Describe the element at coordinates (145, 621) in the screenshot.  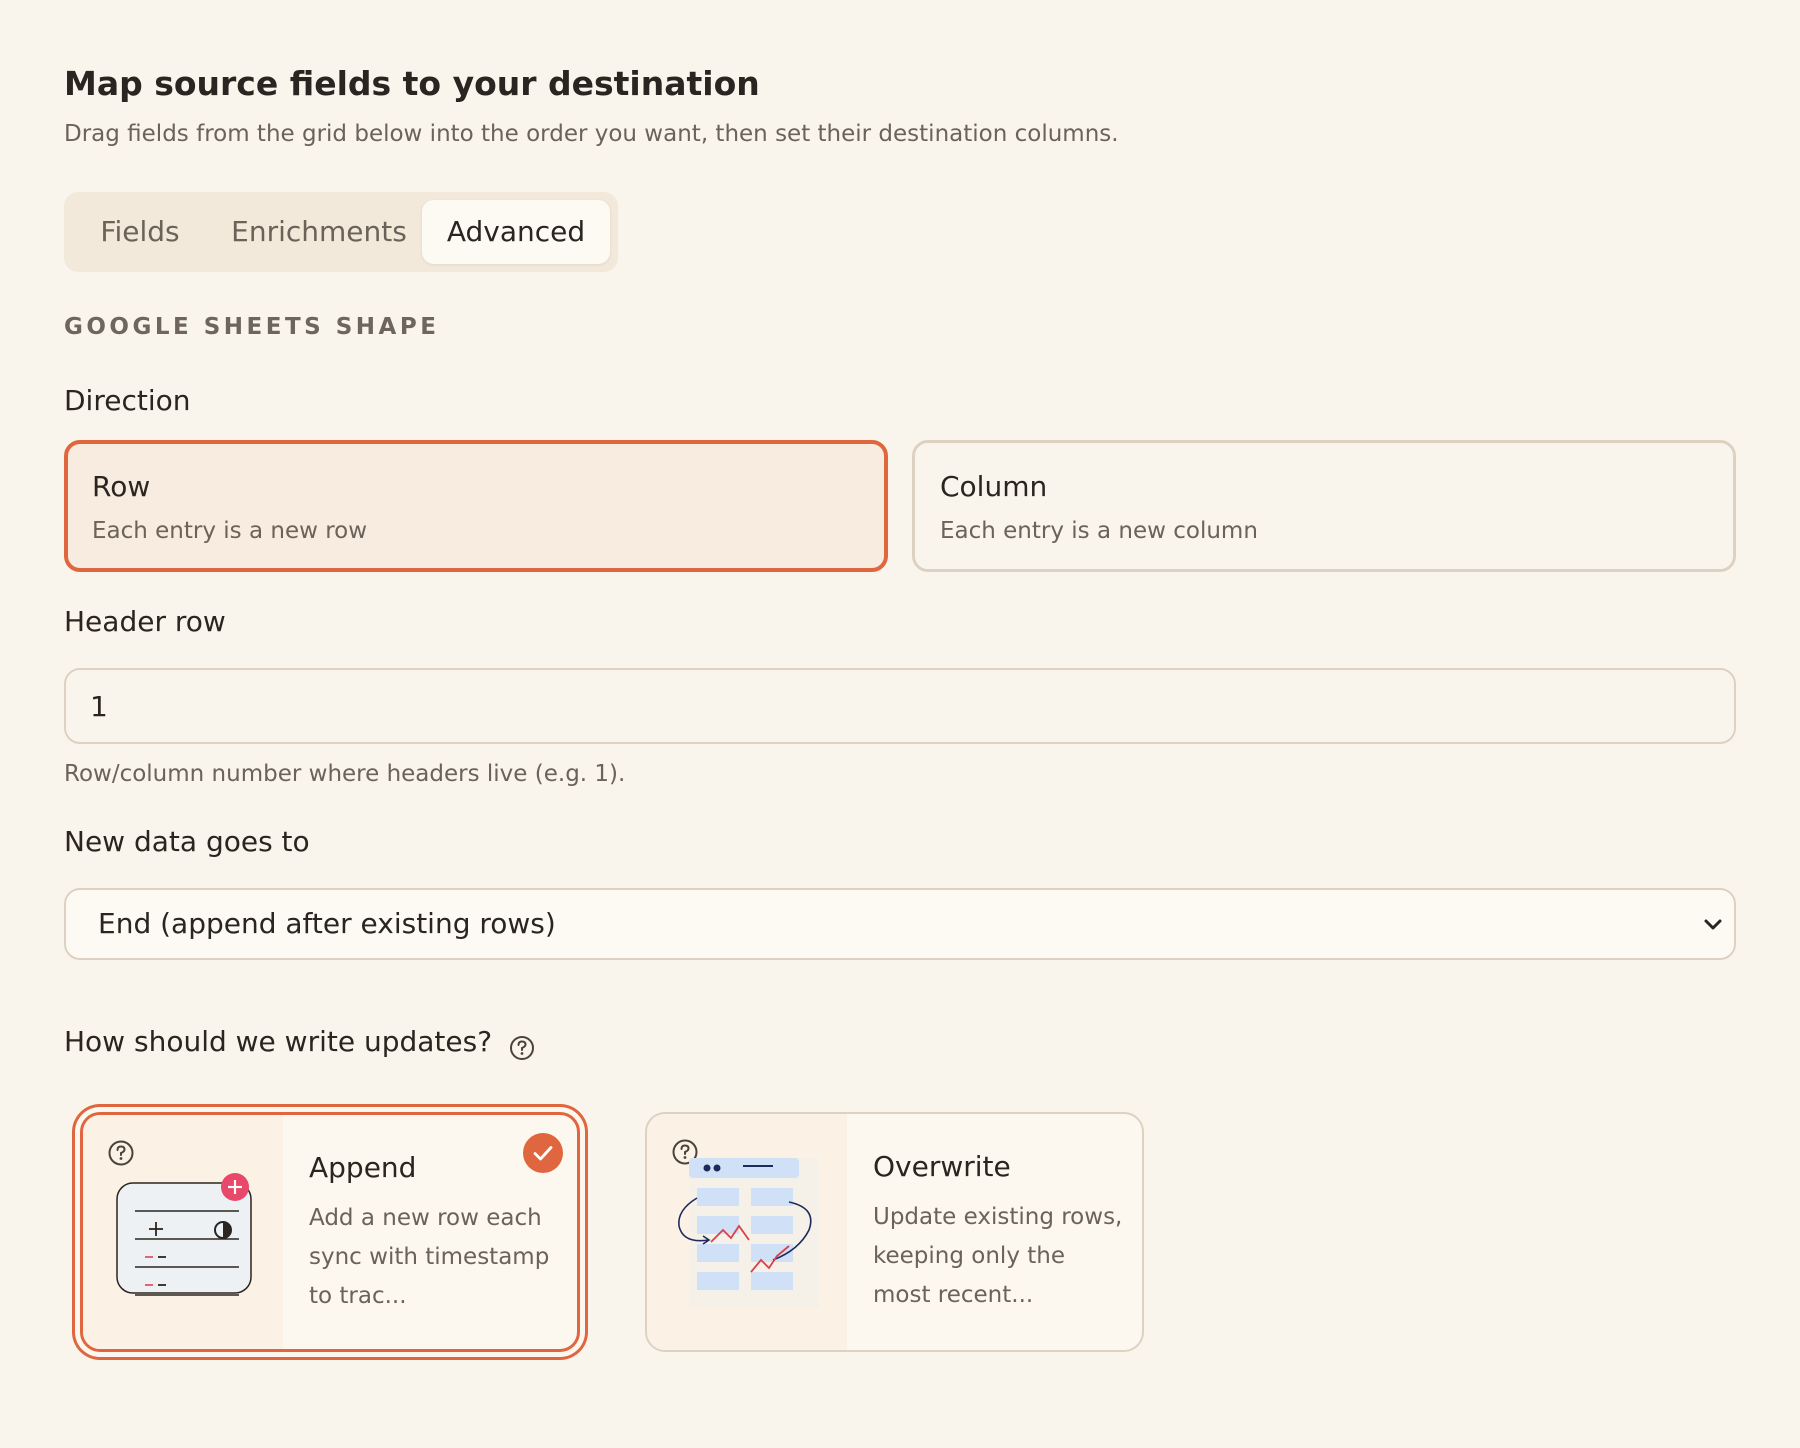
I see `header-row-label: Header row` at that location.